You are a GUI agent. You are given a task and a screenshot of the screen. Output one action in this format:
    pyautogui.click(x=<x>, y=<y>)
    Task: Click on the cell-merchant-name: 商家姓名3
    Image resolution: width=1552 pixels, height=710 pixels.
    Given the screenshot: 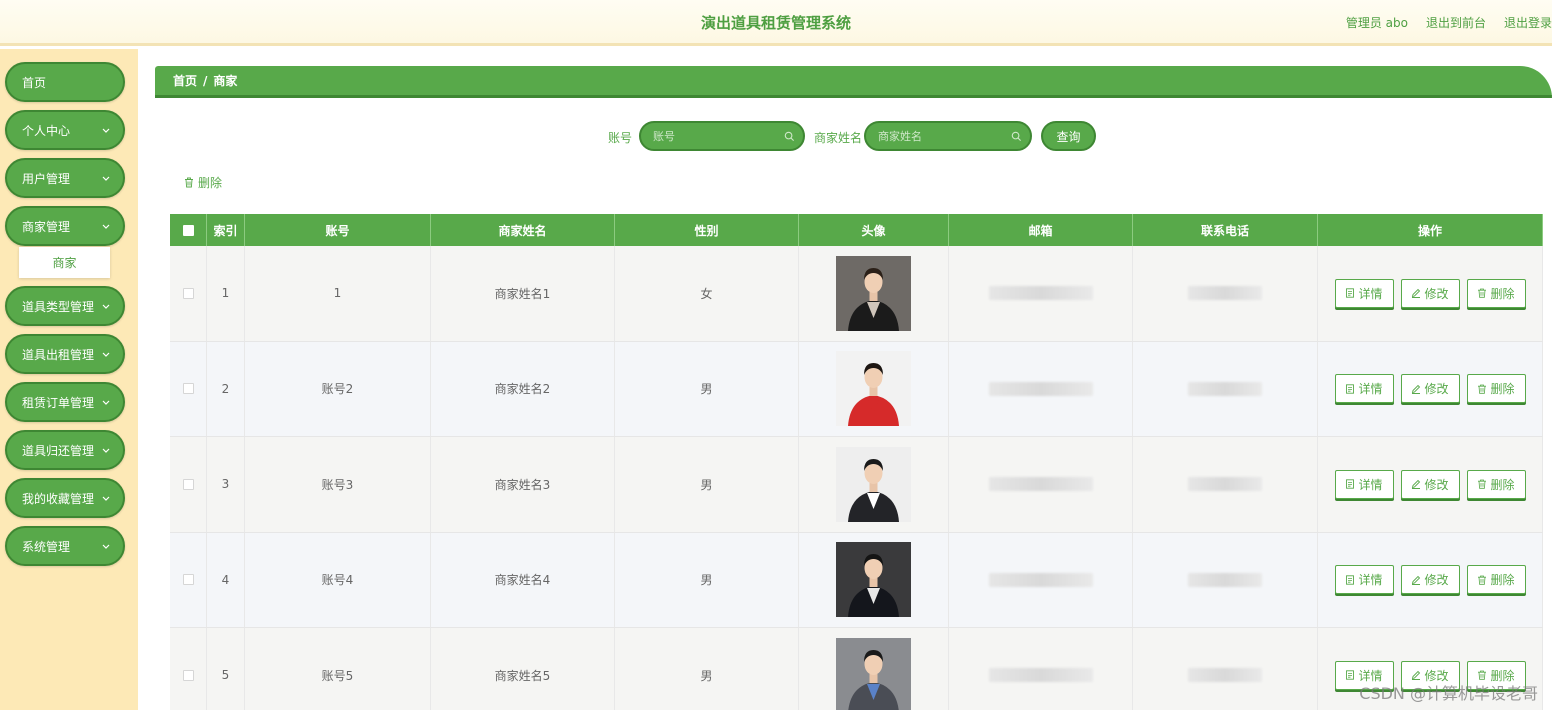 What is the action you would take?
    pyautogui.click(x=523, y=484)
    